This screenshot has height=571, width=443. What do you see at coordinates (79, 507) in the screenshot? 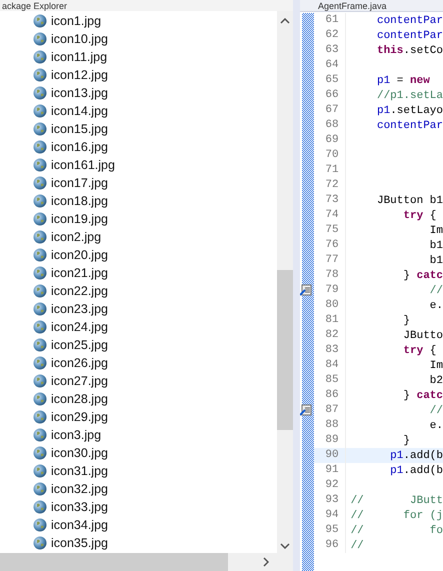
I see `file-item: icon33.jpg` at bounding box center [79, 507].